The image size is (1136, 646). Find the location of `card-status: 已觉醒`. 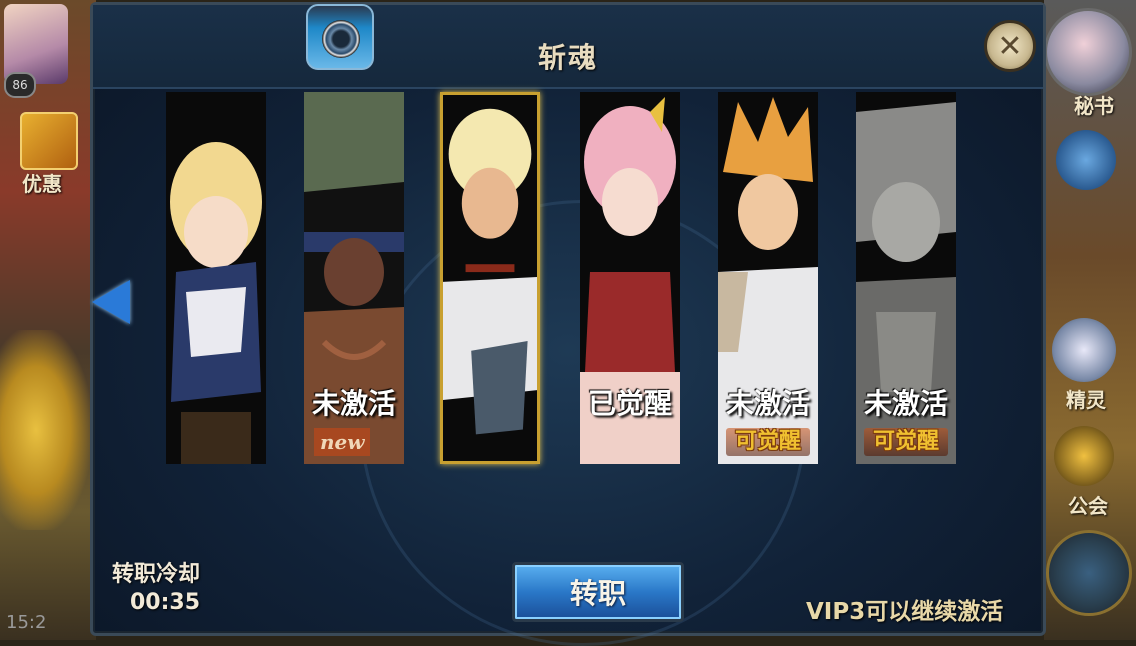

card-status: 已觉醒 is located at coordinates (629, 403).